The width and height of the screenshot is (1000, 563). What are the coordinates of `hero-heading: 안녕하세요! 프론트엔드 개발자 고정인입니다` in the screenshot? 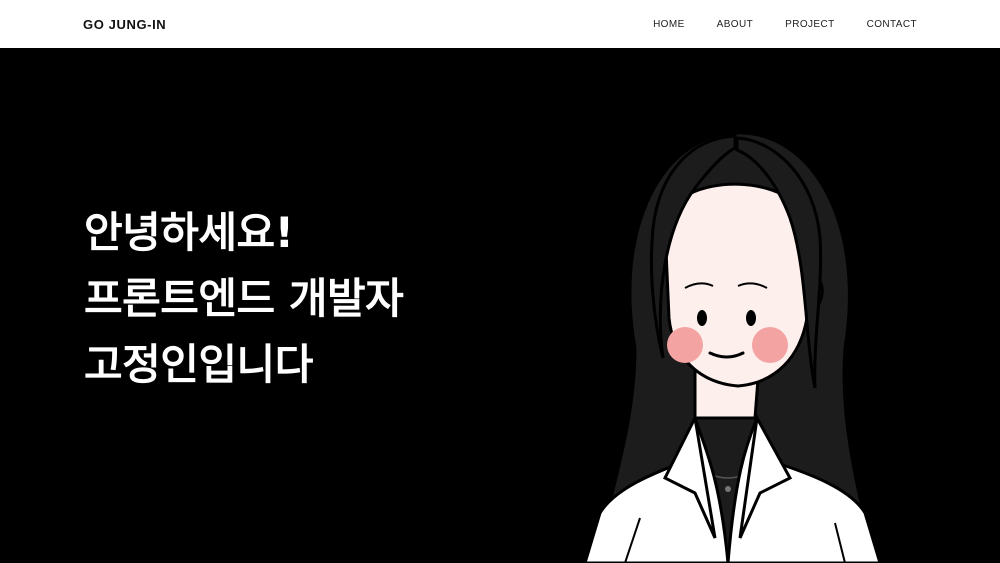 It's located at (244, 299).